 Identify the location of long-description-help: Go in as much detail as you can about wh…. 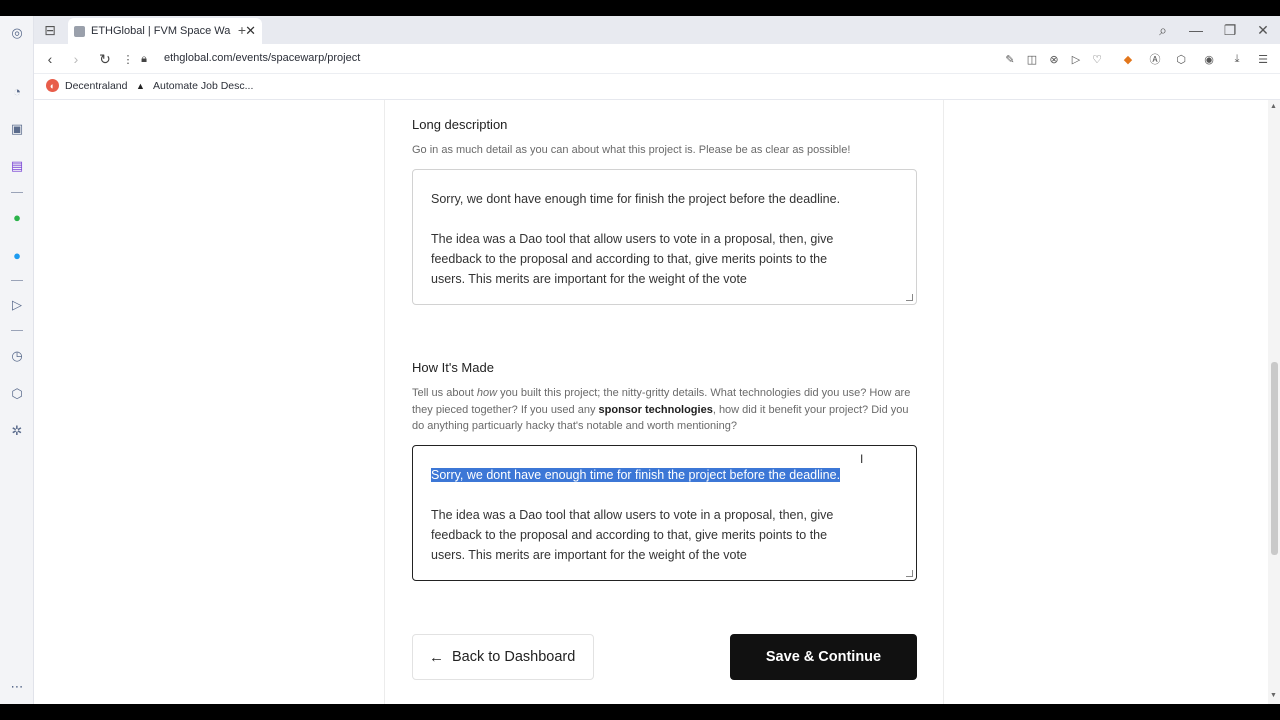
(631, 150).